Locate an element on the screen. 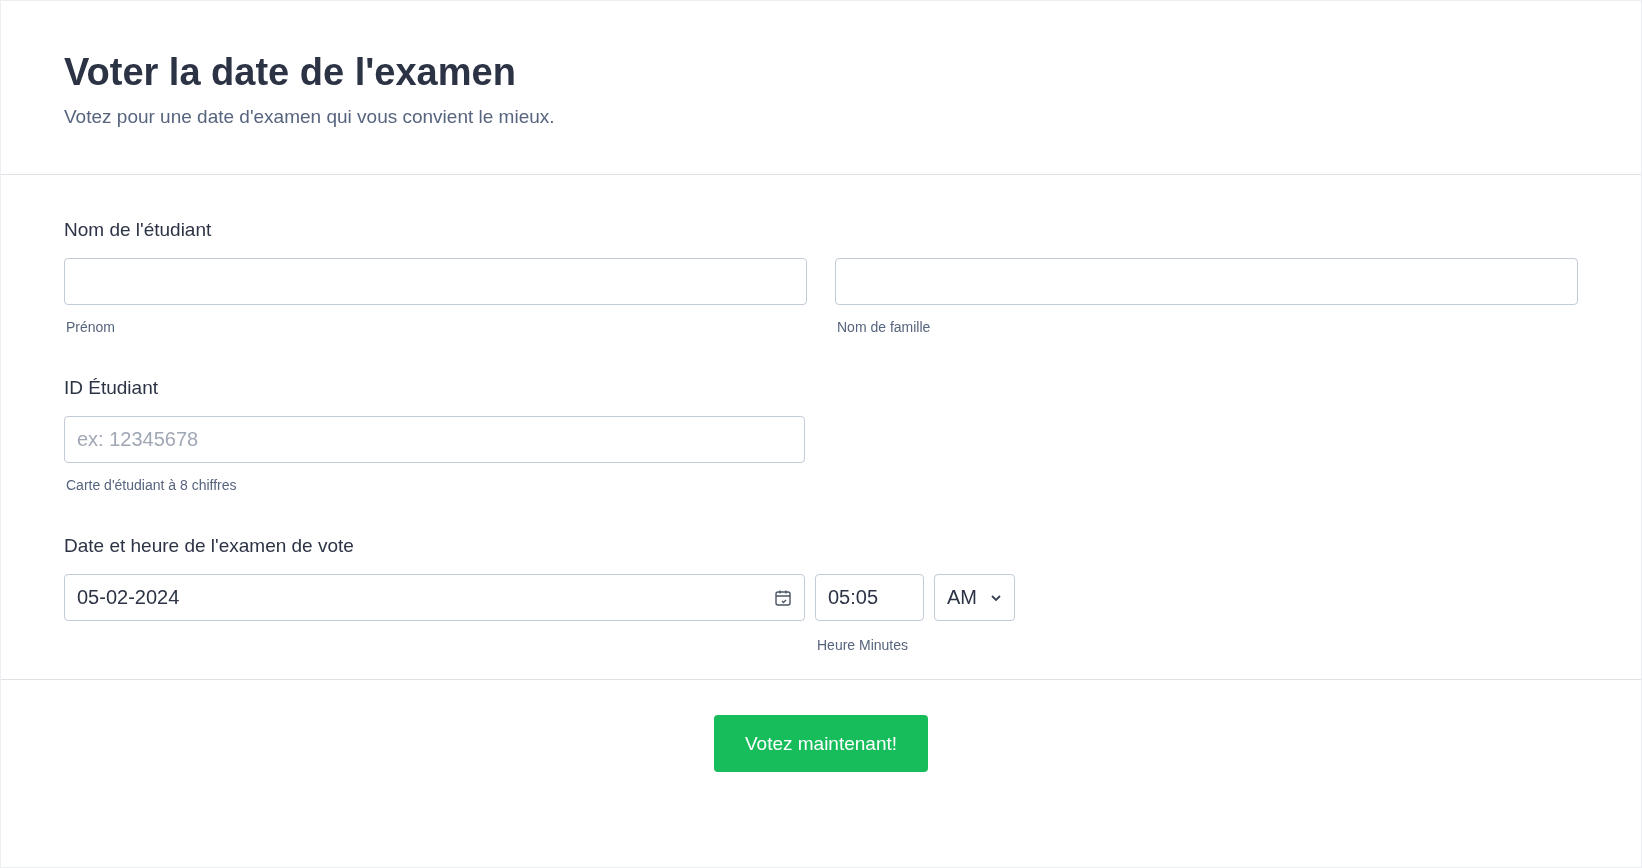  time-field: 05:05 is located at coordinates (869, 597).